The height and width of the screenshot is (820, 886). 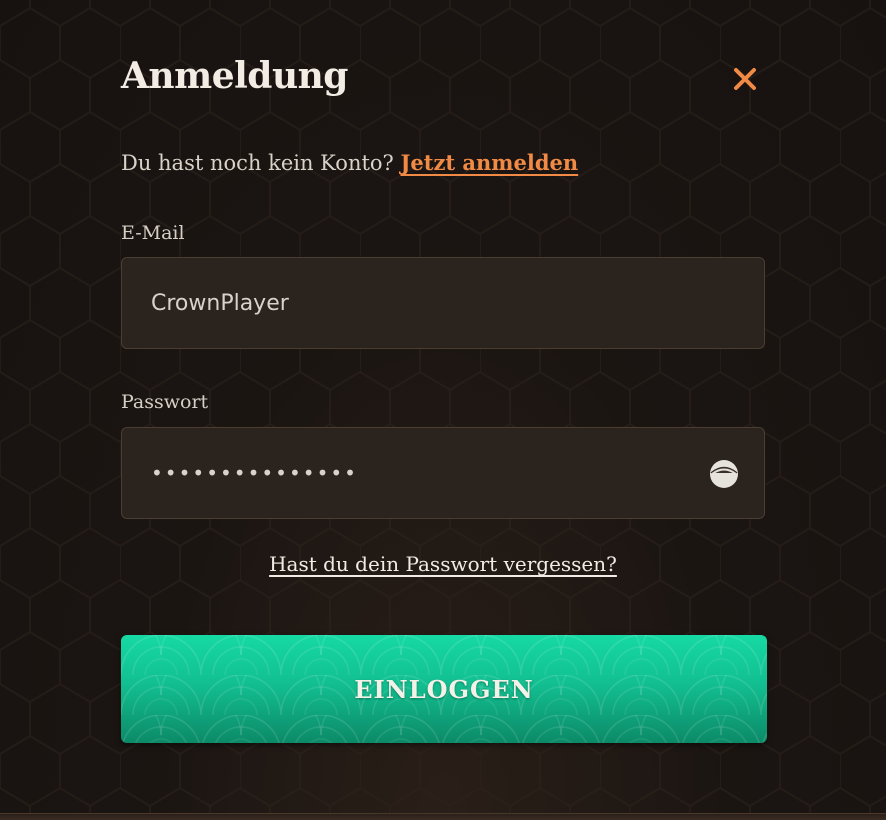 I want to click on forgot-password-row: Hast du dein Passwort vergessen?, so click(x=443, y=564).